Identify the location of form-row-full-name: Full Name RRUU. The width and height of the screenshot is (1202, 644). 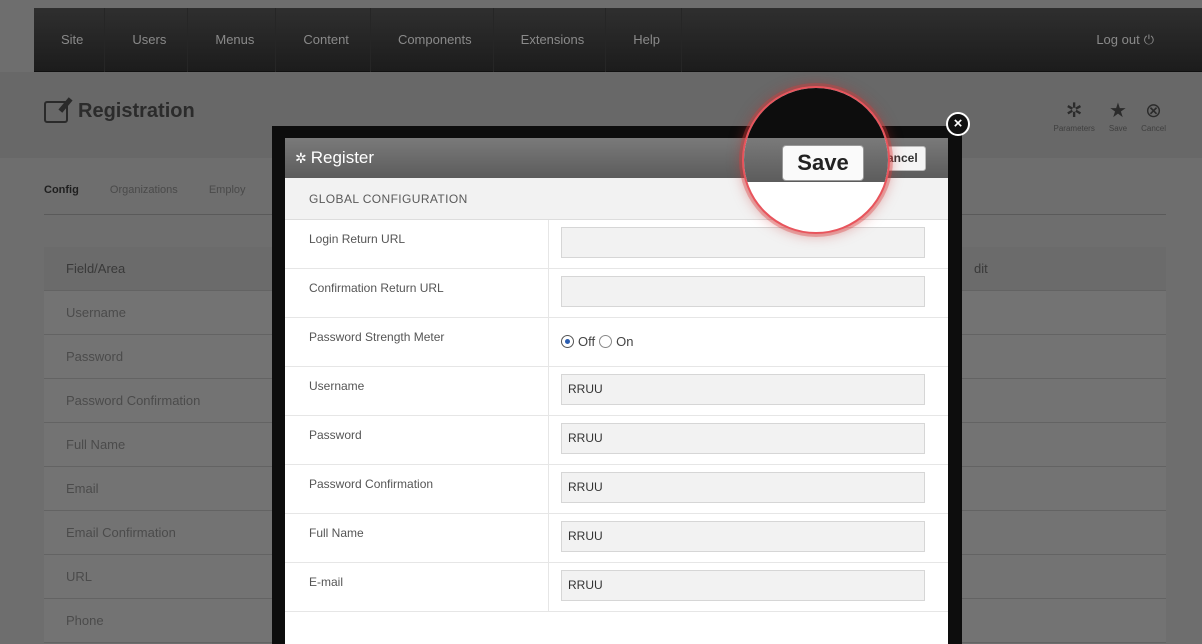
(616, 538).